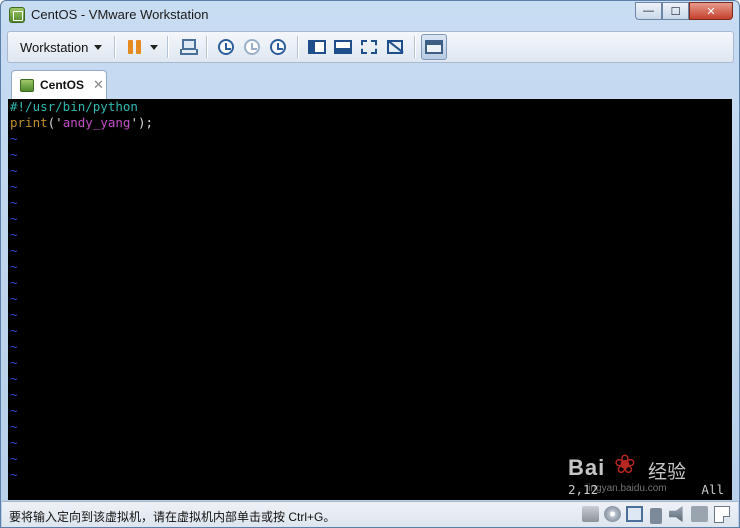 The image size is (740, 528). Describe the element at coordinates (583, 489) in the screenshot. I see `cursor-position: 2,12` at that location.